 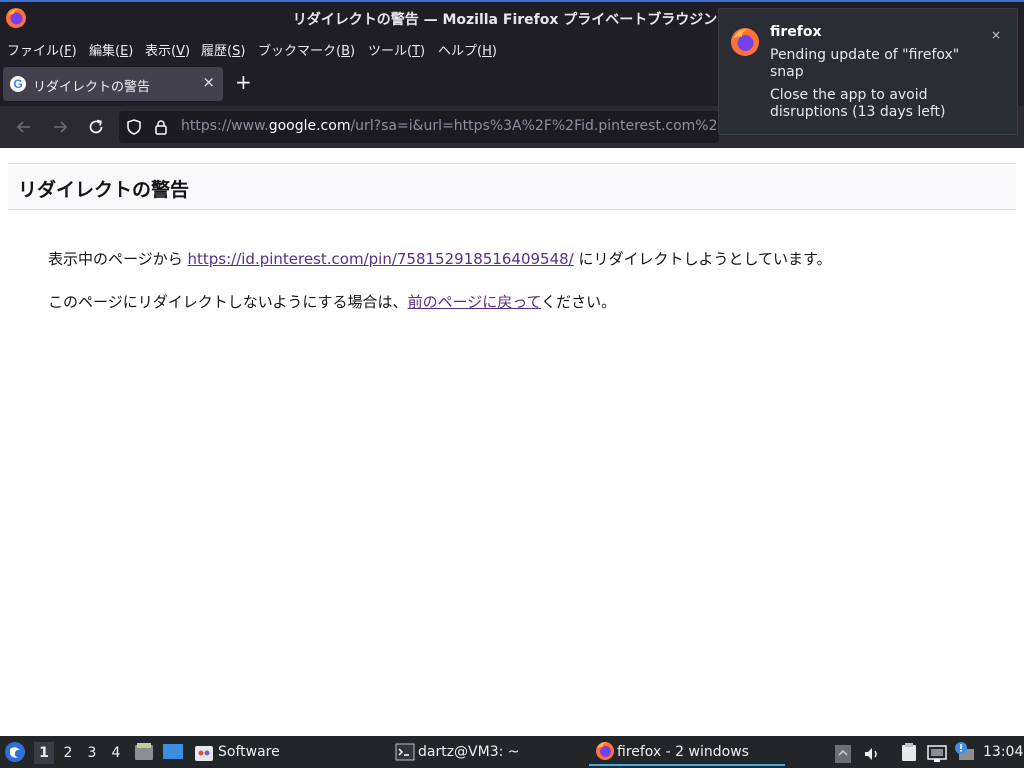 I want to click on menu-file-label: ファイル(, so click(x=36, y=51).